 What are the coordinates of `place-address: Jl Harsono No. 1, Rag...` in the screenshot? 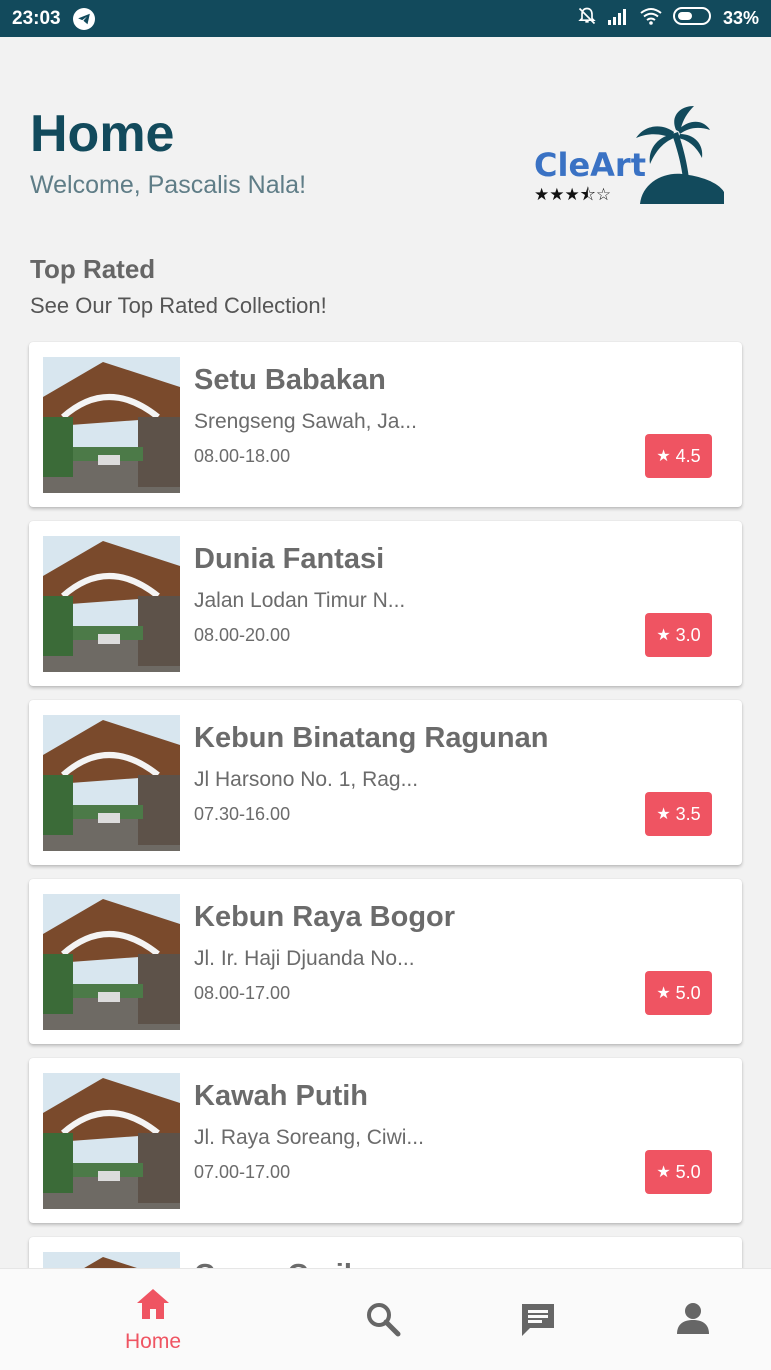 It's located at (306, 779).